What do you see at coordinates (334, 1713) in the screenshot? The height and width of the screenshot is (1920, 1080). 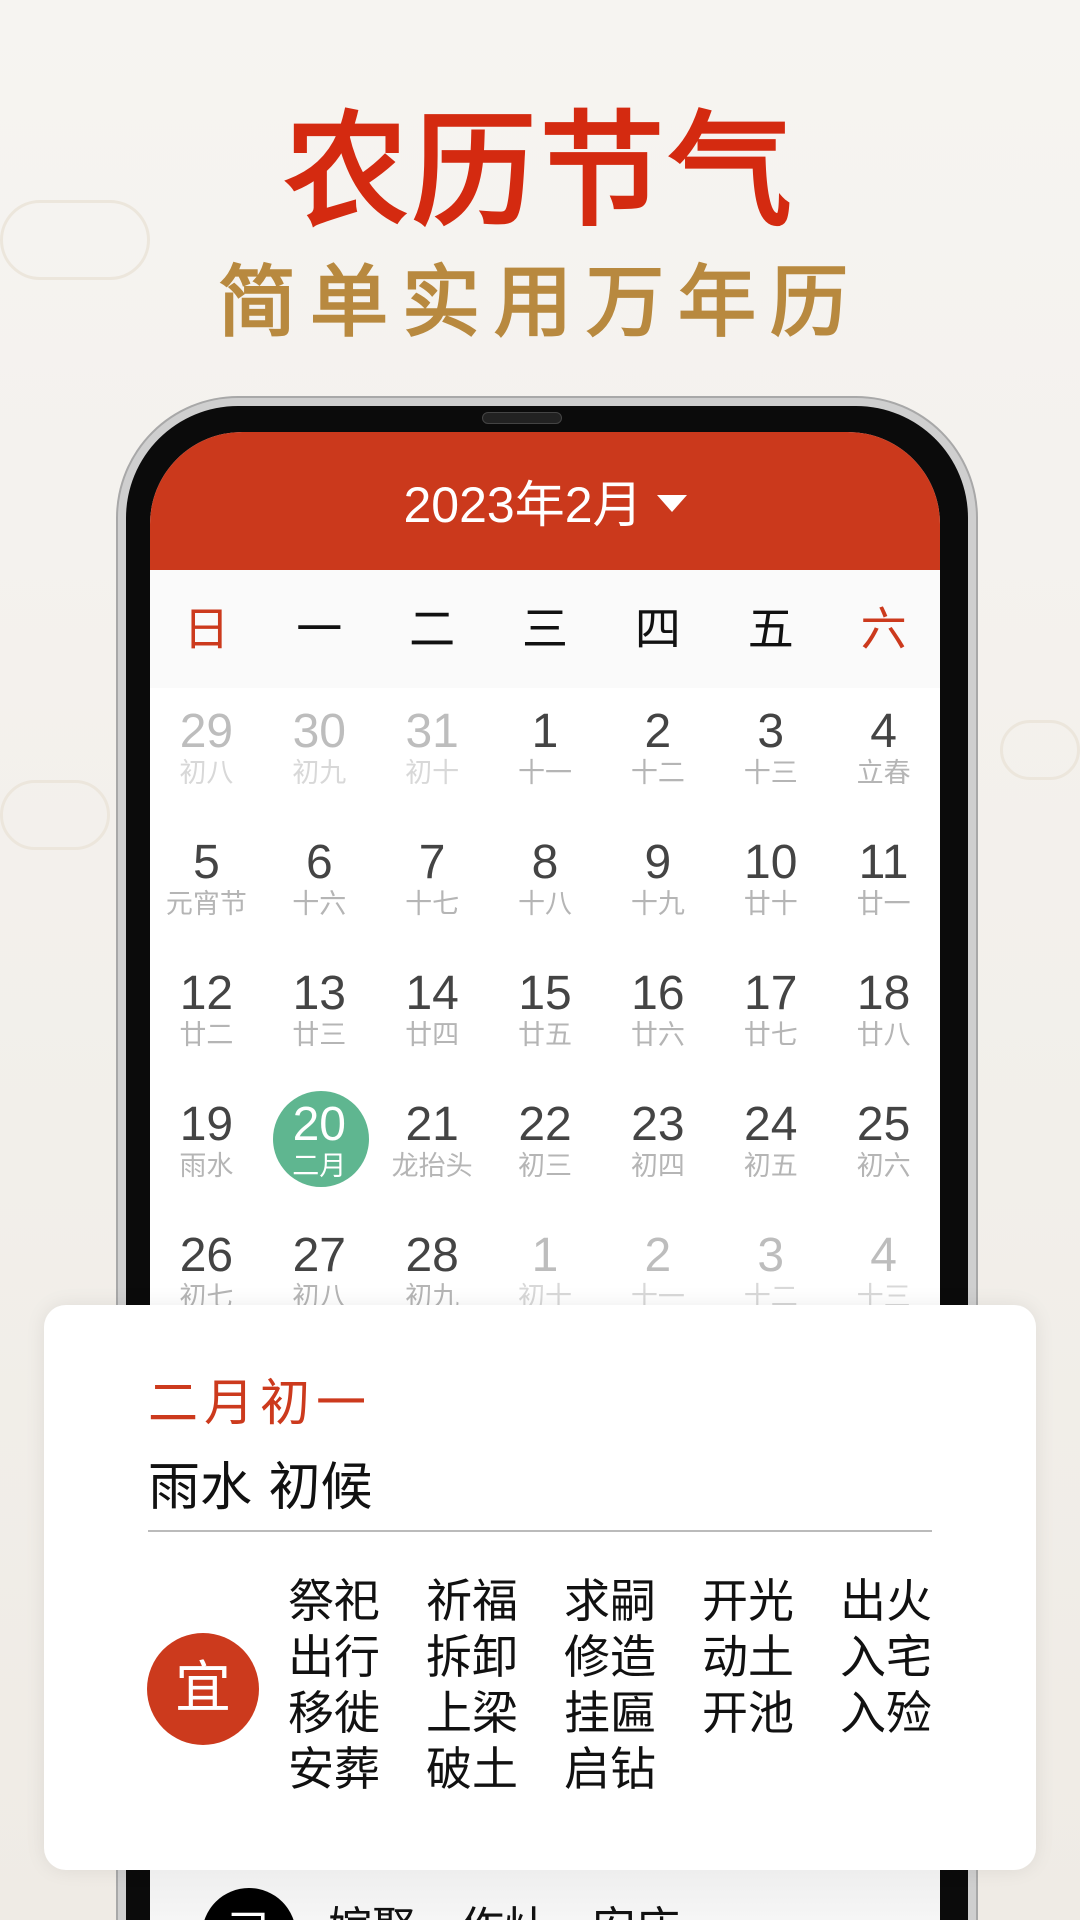 I see `yi-item: 移徙` at bounding box center [334, 1713].